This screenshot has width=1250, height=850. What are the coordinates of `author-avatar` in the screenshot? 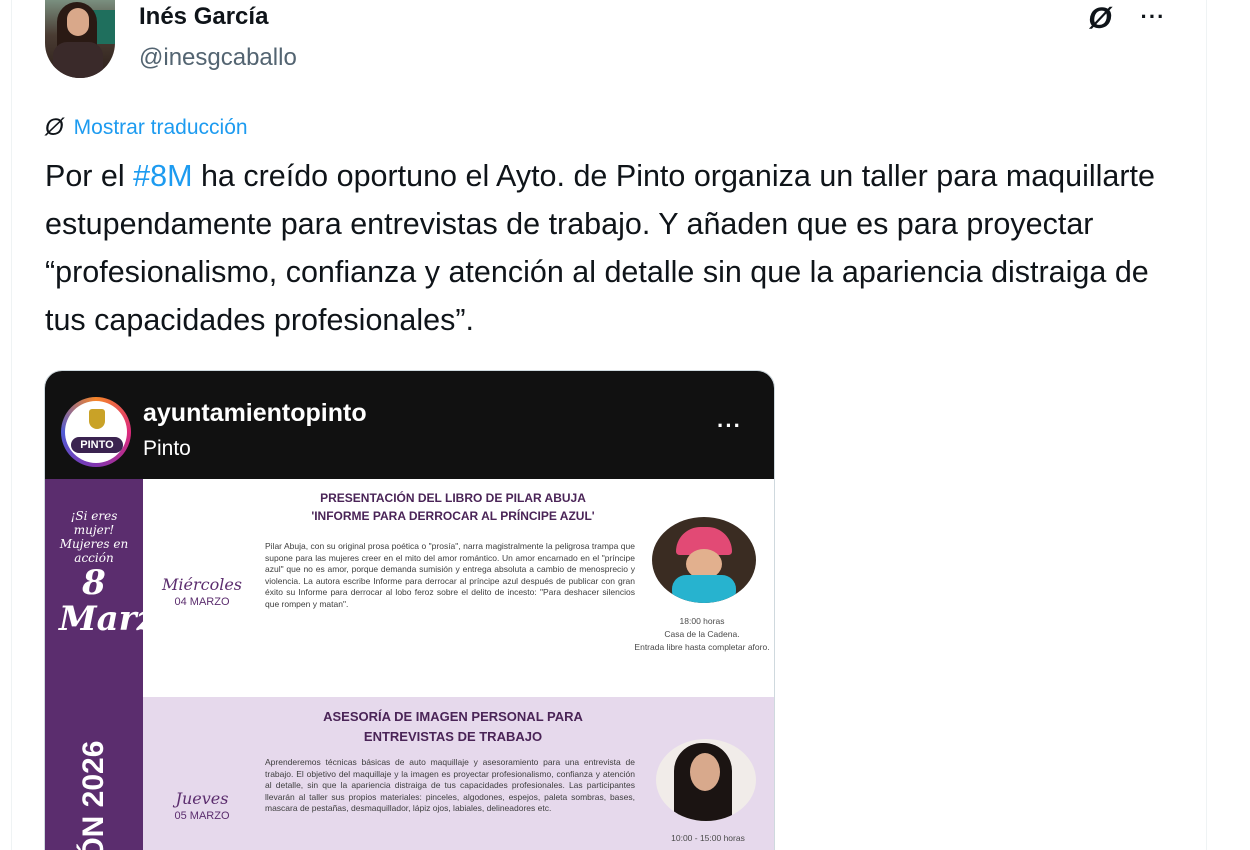 It's located at (80, 39).